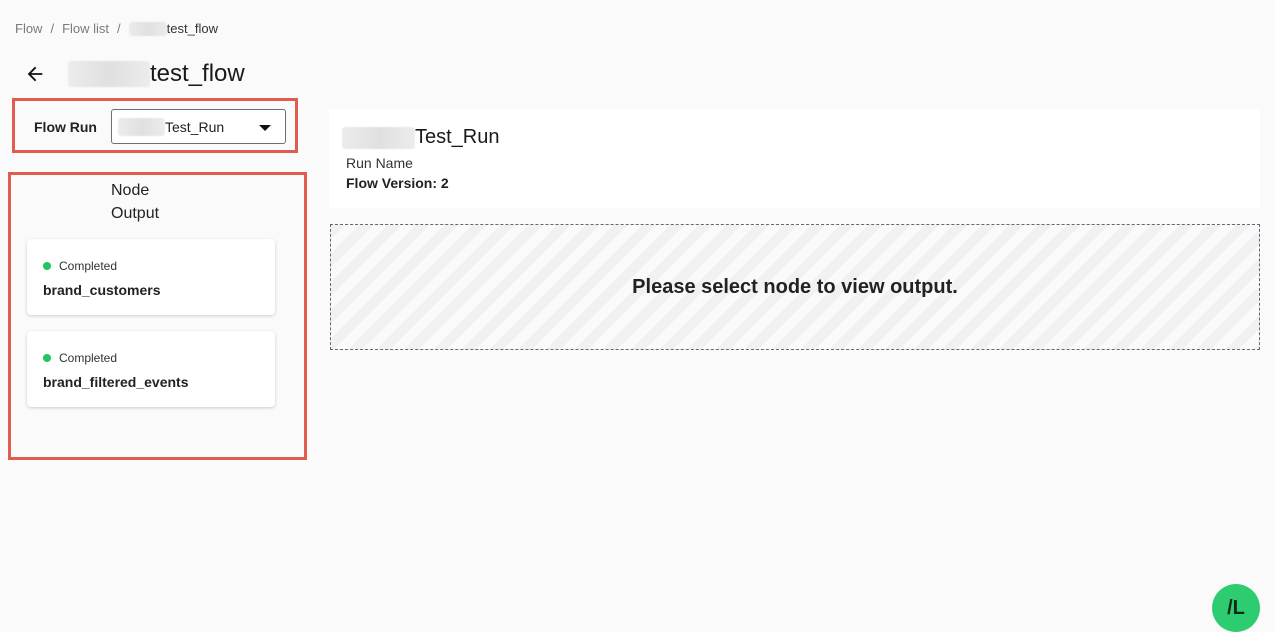 The height and width of the screenshot is (632, 1275). Describe the element at coordinates (28, 28) in the screenshot. I see `breadcrumb-item-flow: Flow` at that location.